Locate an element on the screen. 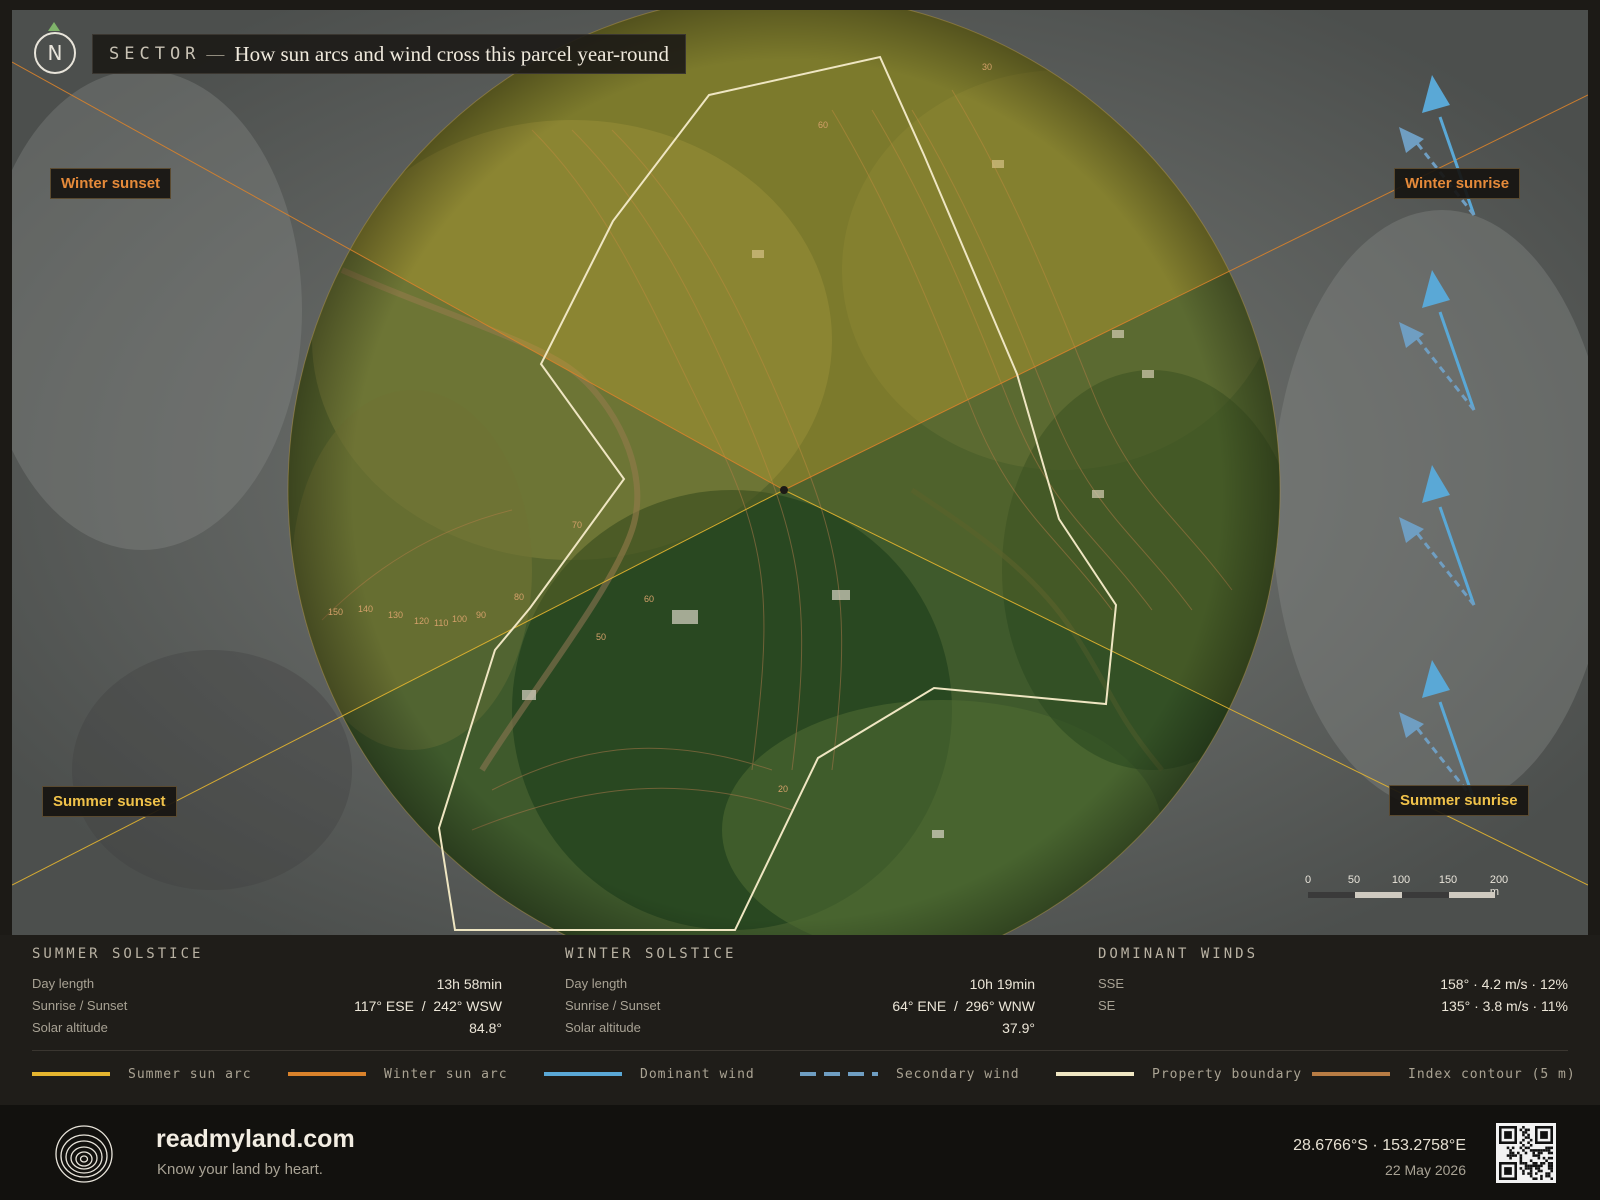 The width and height of the screenshot is (1600, 1200). contour-label: 100 is located at coordinates (459, 619).